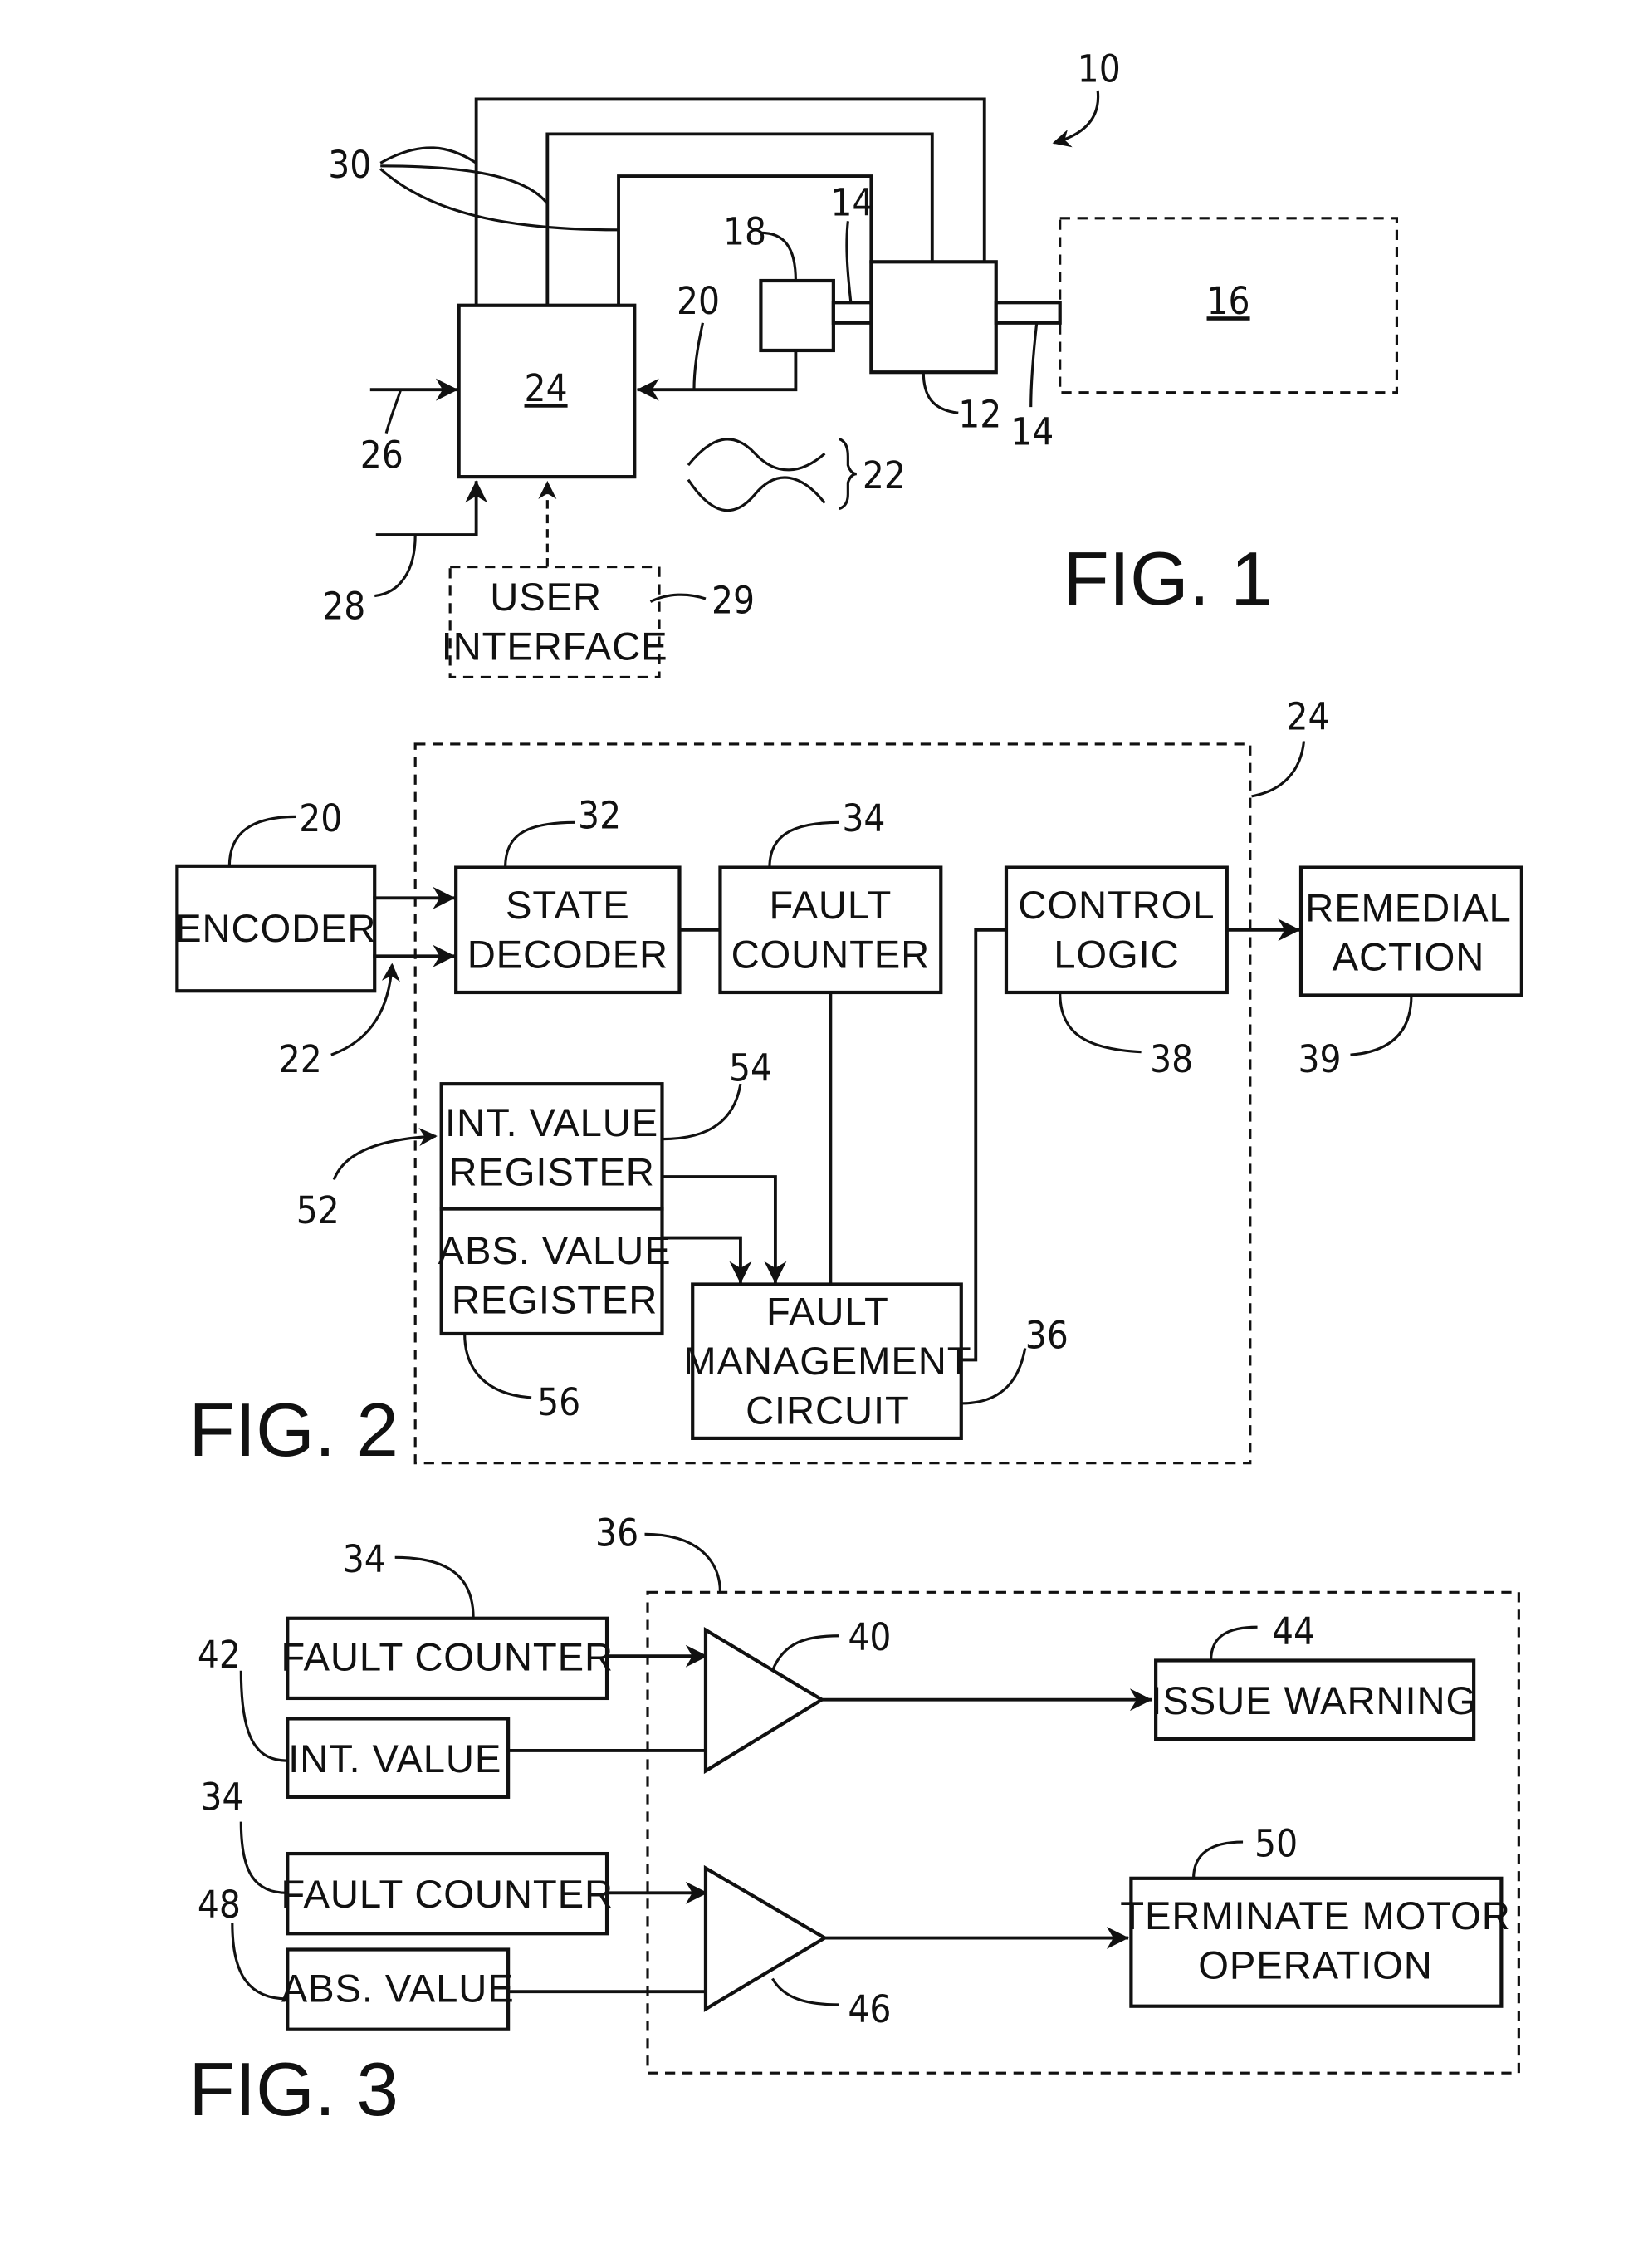 The height and width of the screenshot is (2268, 1648). I want to click on fmc-label-line1: FAULT, so click(827, 1312).